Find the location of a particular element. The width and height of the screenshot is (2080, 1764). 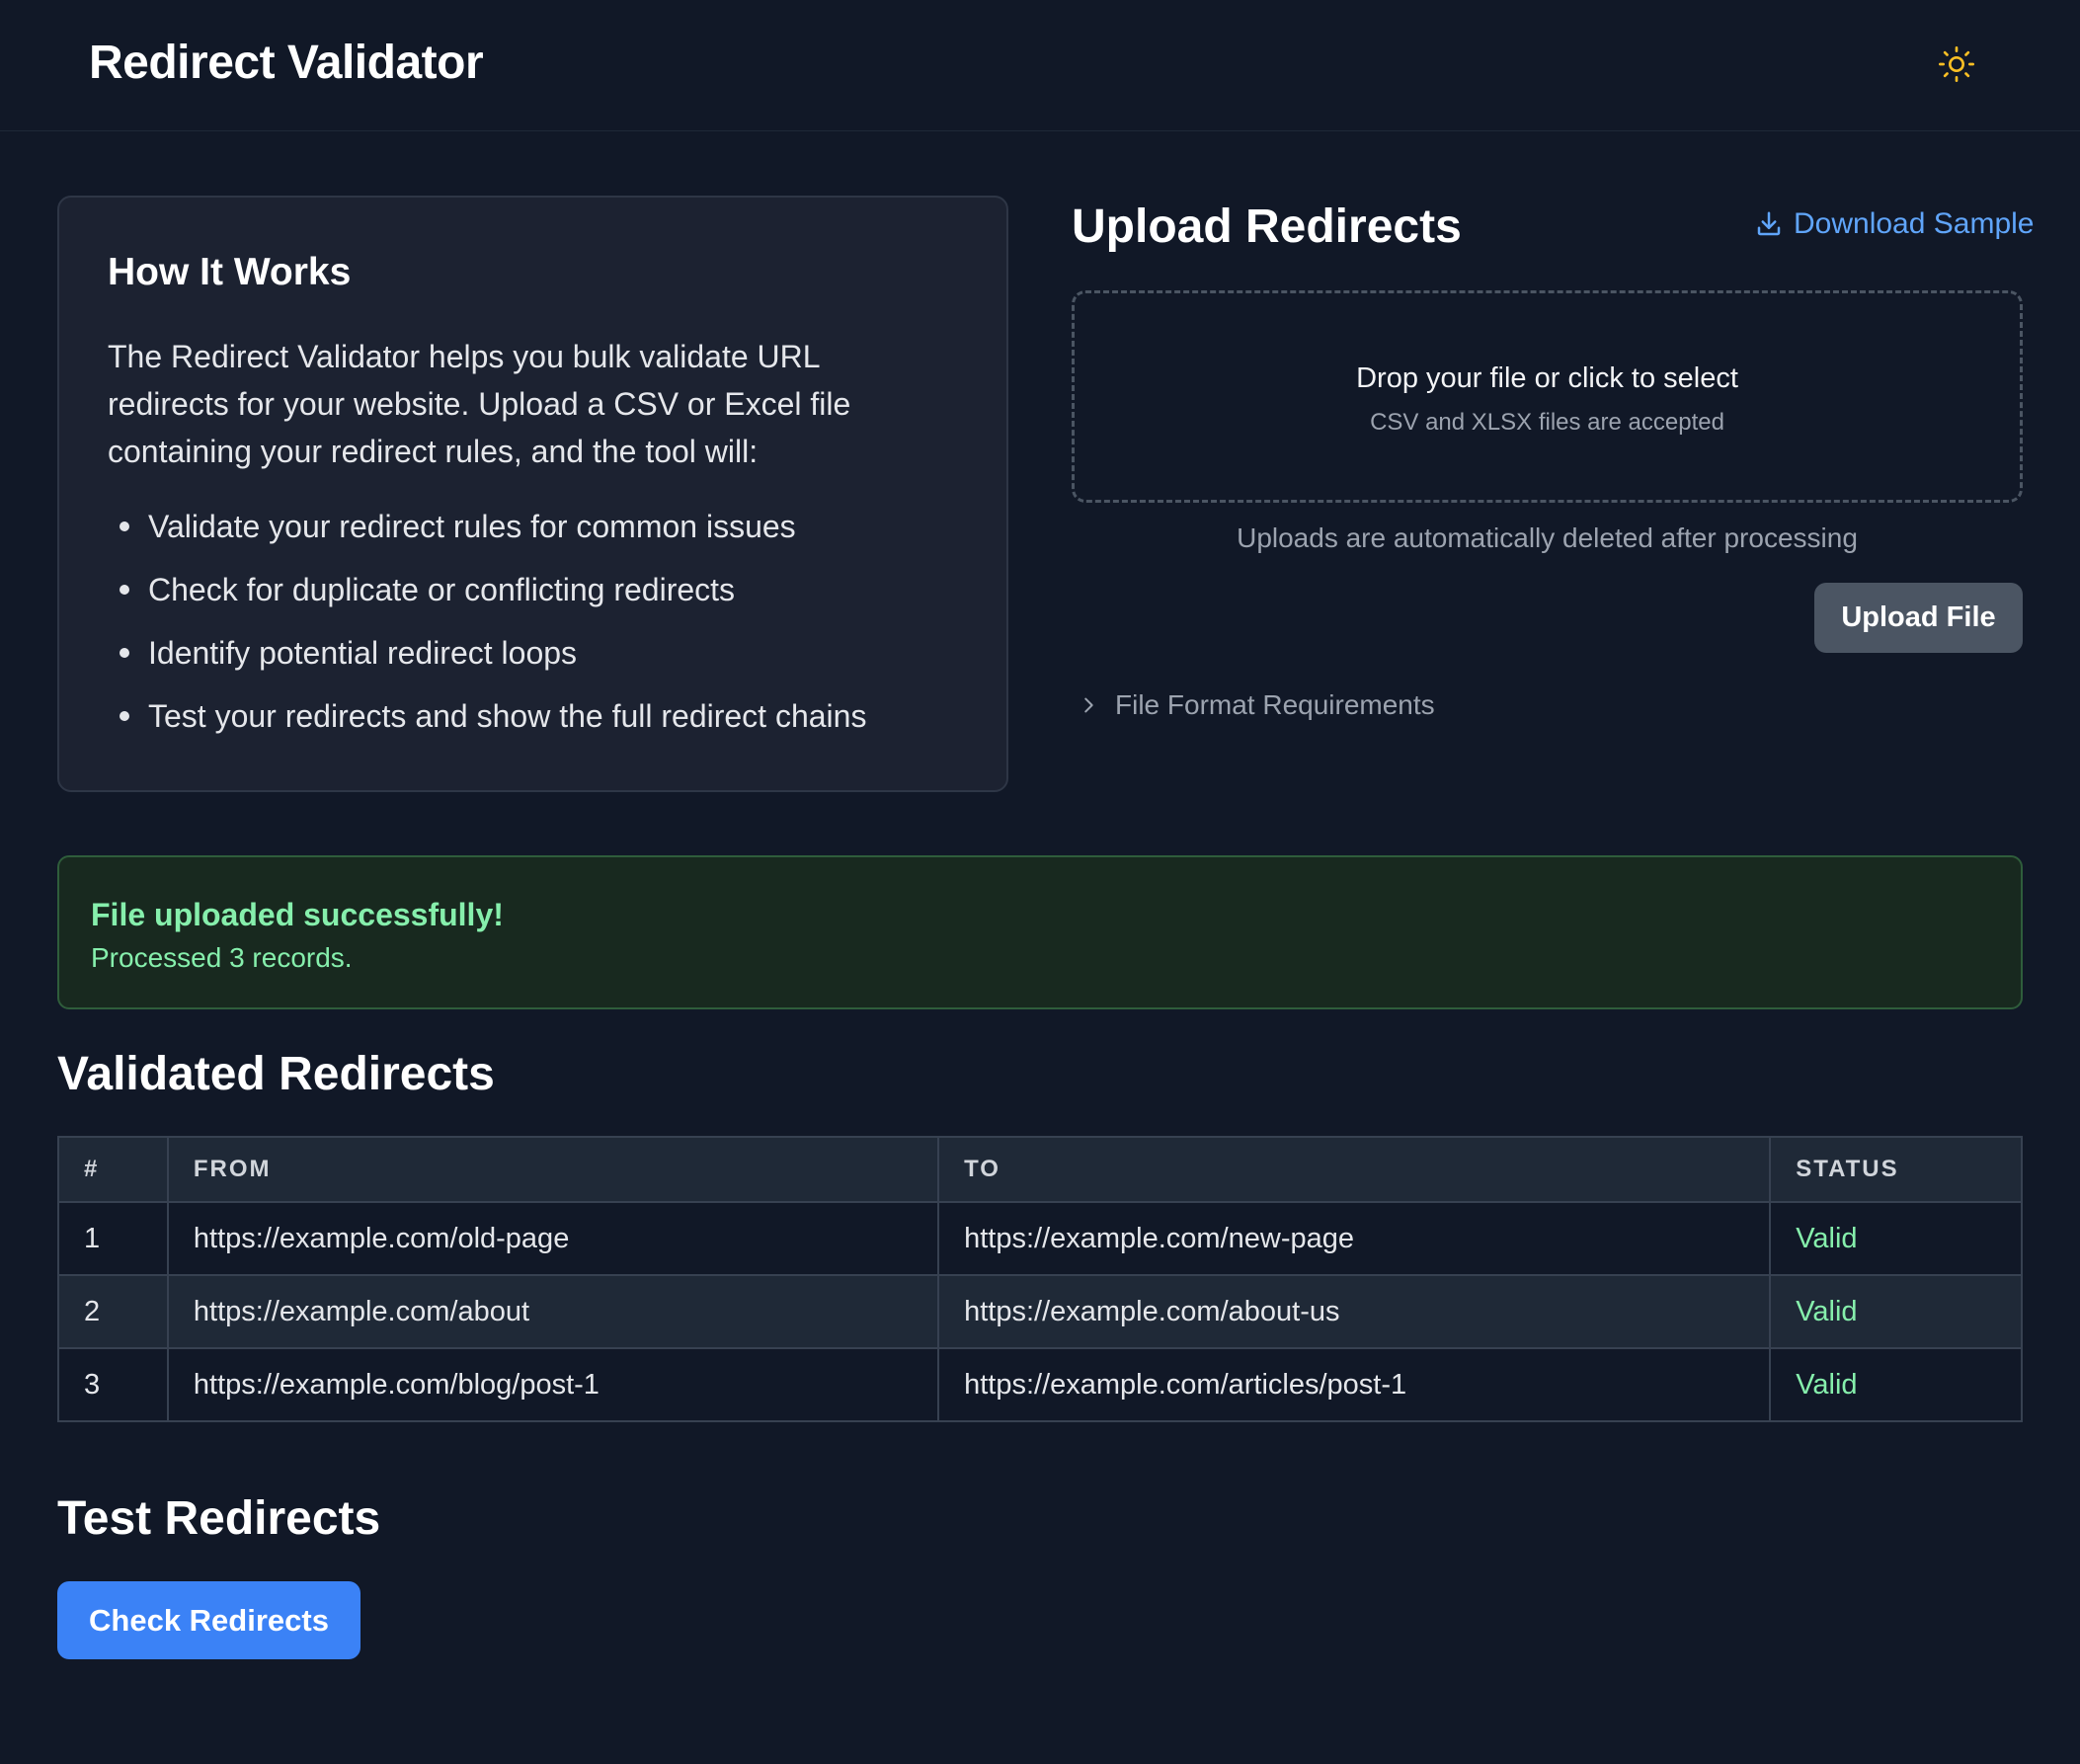

check-redirects-button: Check Redirects is located at coordinates (208, 1620).